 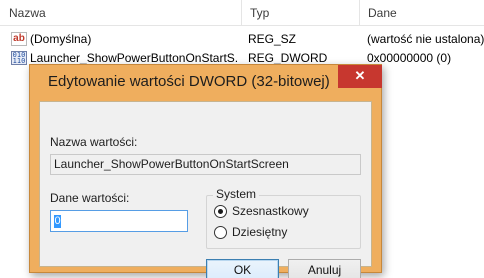 I want to click on base-group-label: System, so click(x=236, y=194).